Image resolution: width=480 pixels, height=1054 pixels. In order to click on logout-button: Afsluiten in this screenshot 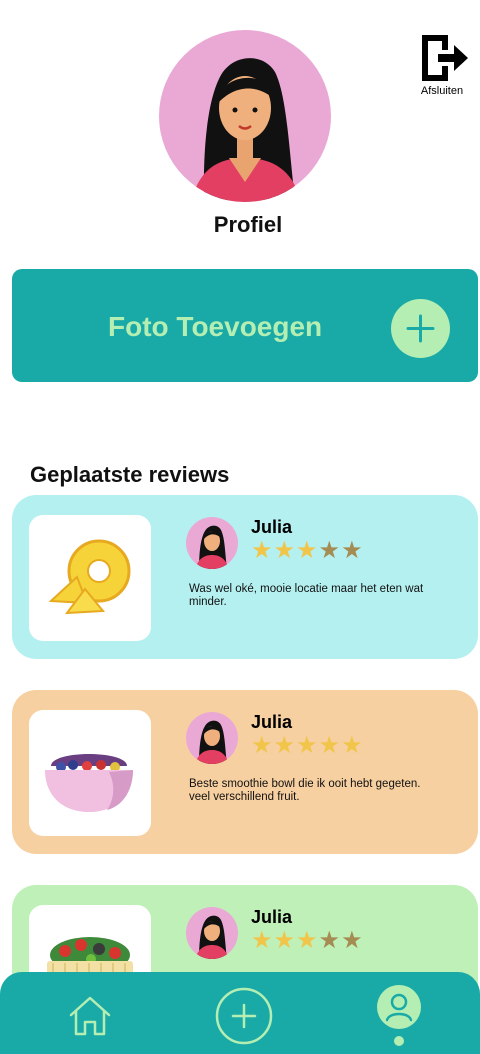, I will do `click(442, 64)`.